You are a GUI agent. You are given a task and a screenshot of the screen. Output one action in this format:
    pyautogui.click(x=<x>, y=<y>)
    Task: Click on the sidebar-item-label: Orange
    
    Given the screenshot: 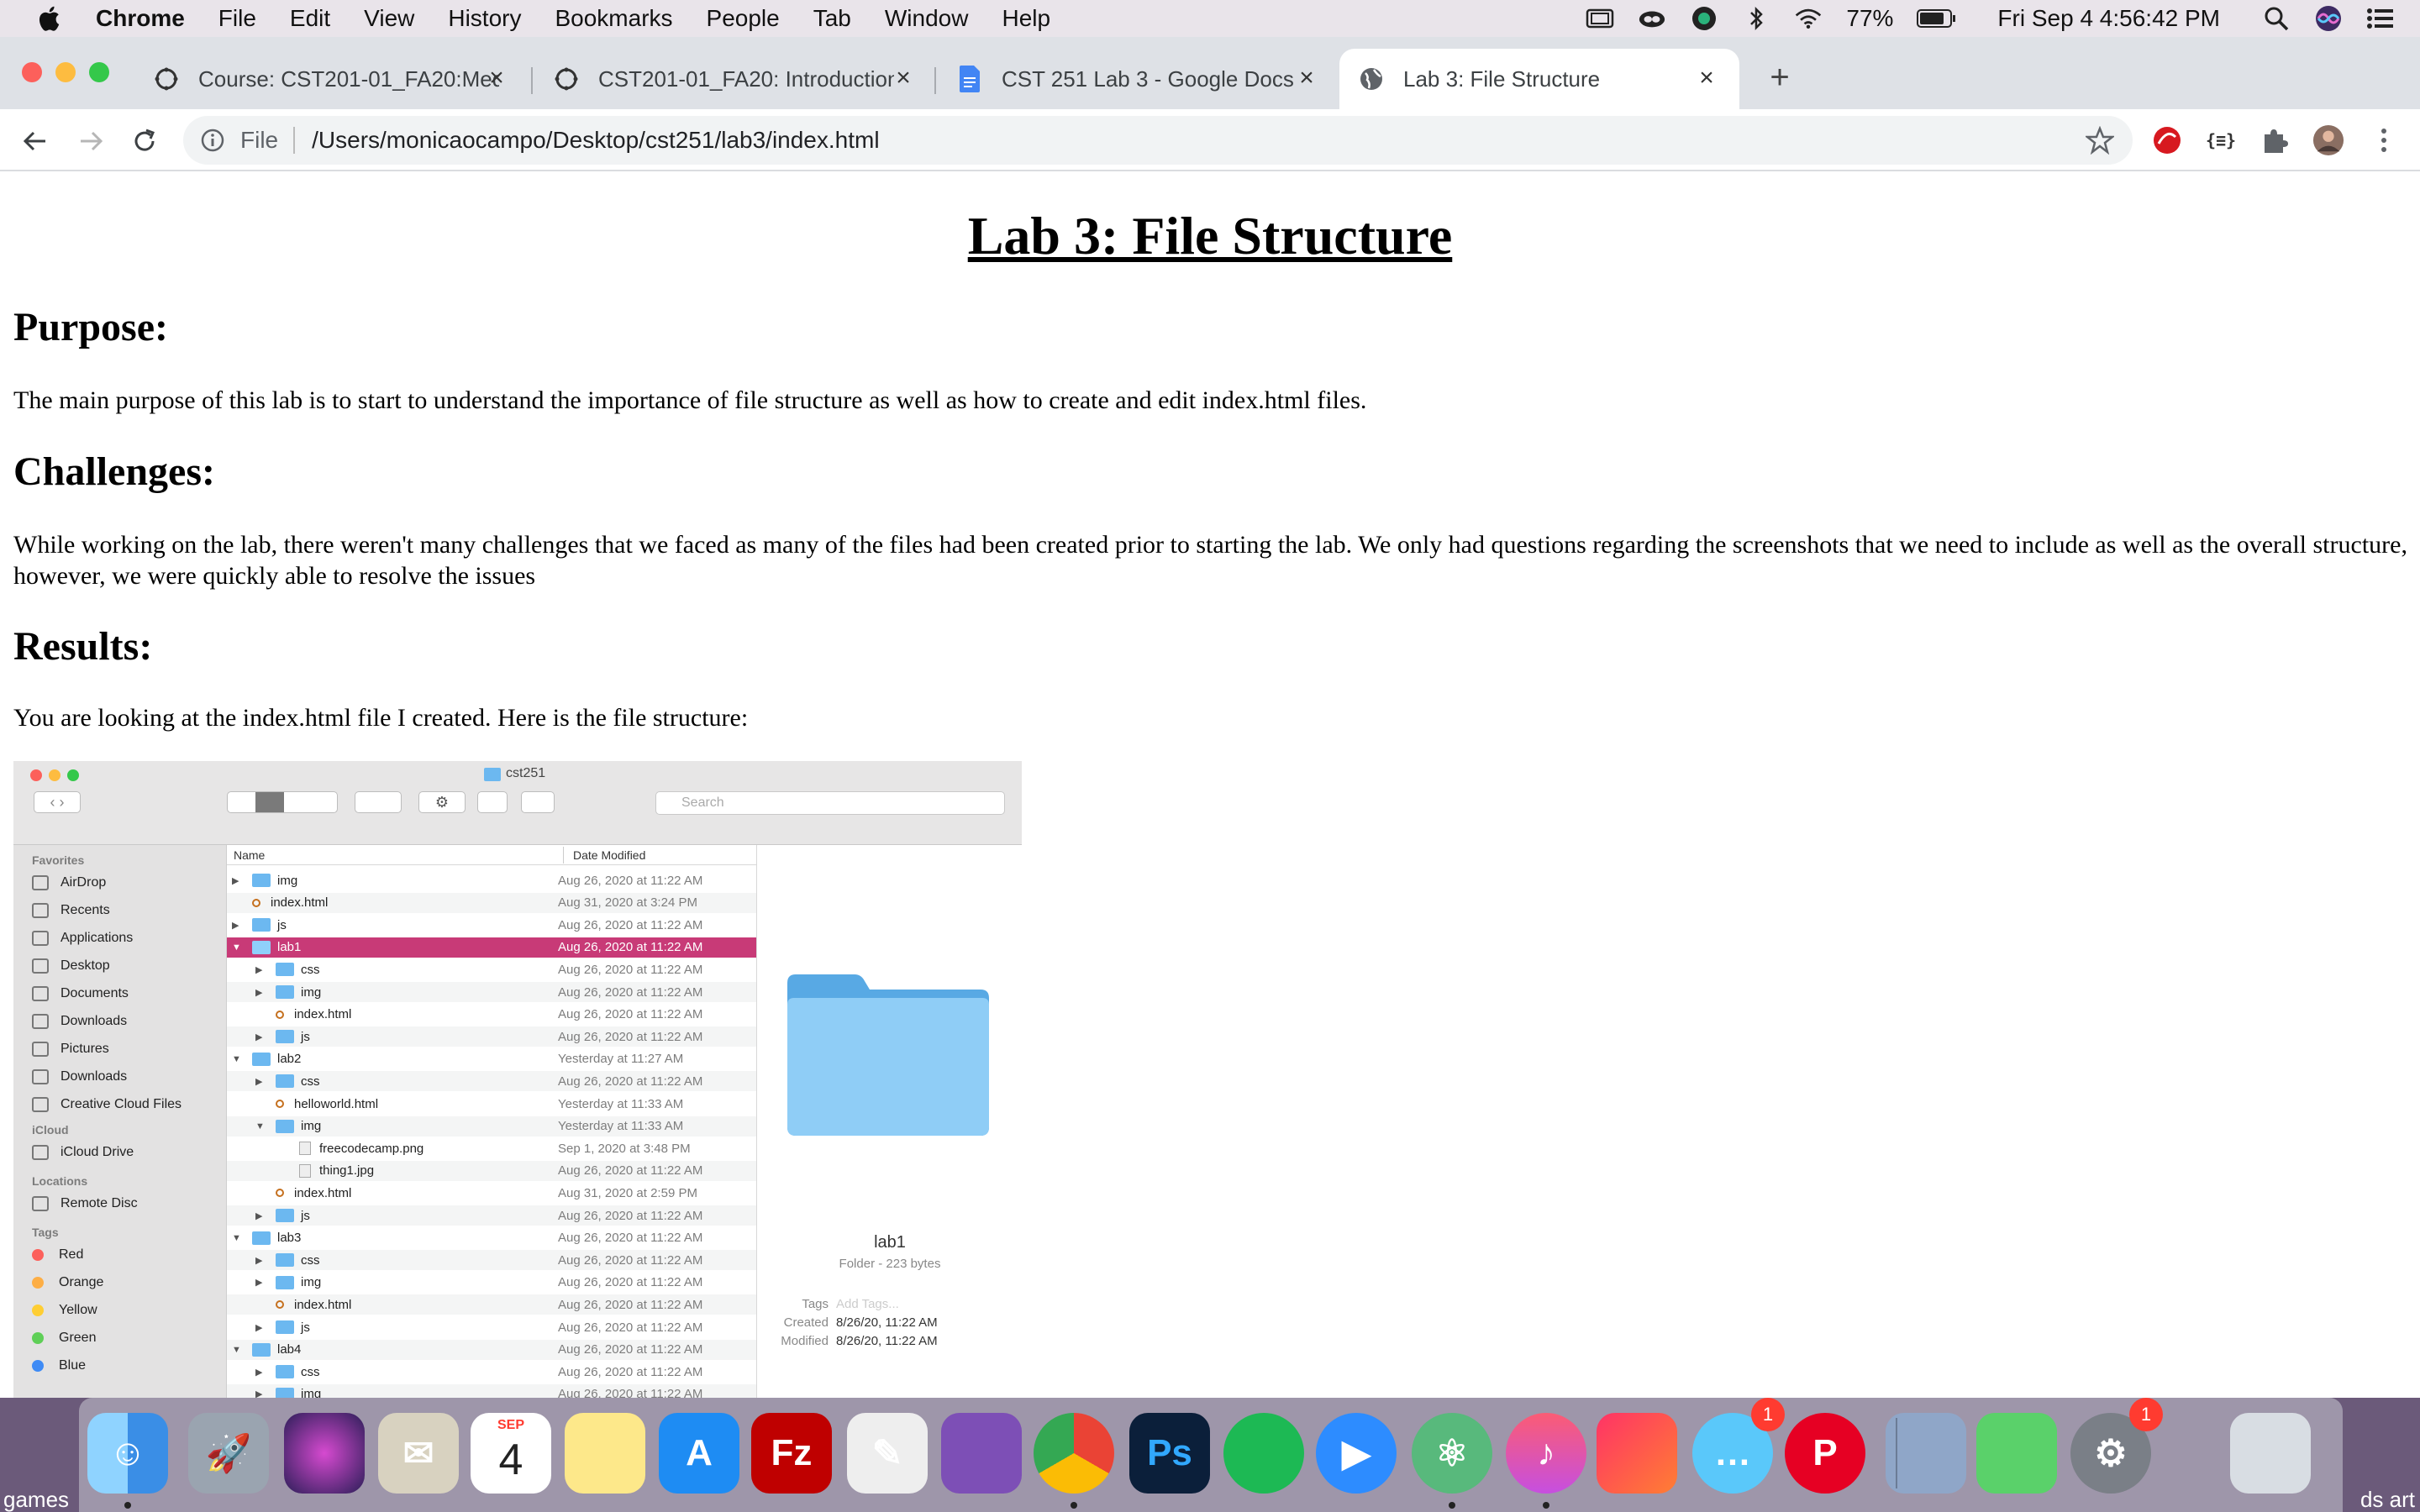 What is the action you would take?
    pyautogui.click(x=81, y=1282)
    